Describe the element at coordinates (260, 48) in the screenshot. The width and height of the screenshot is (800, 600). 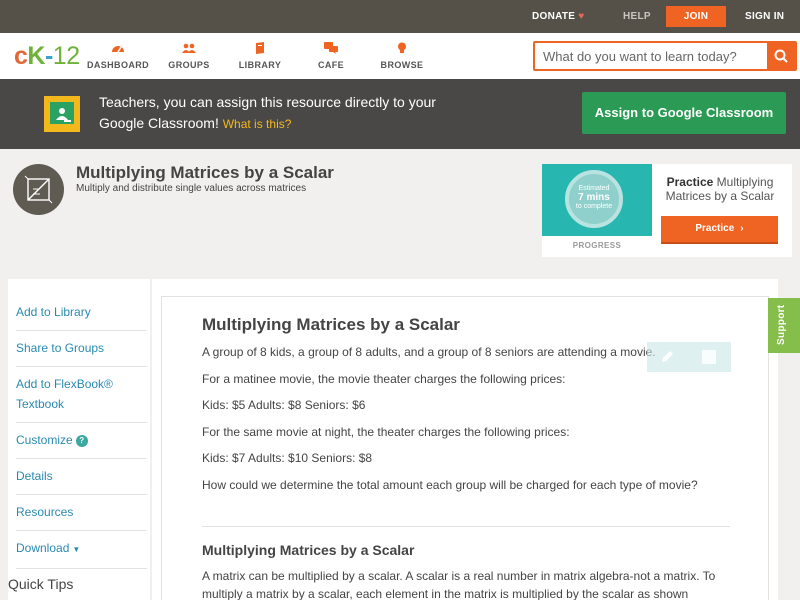
I see `library-book-icon` at that location.